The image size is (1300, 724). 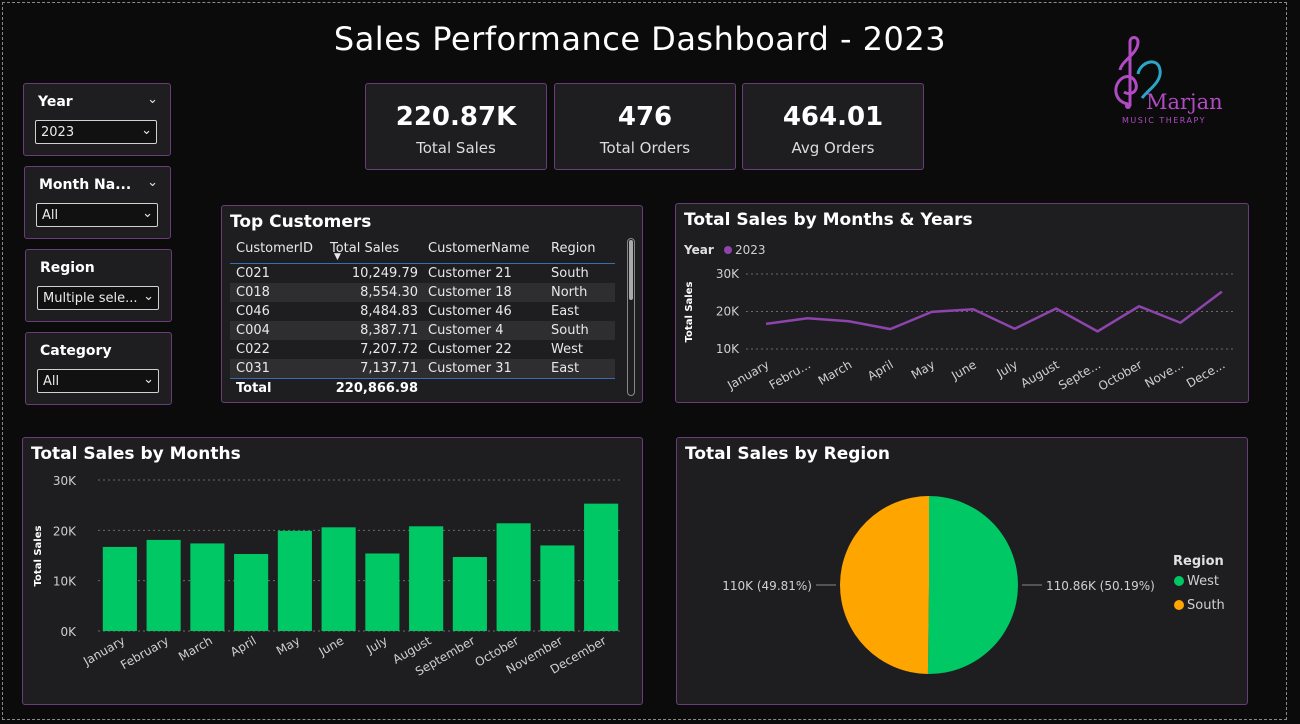 What do you see at coordinates (254, 388) in the screenshot?
I see `total-label: Total` at bounding box center [254, 388].